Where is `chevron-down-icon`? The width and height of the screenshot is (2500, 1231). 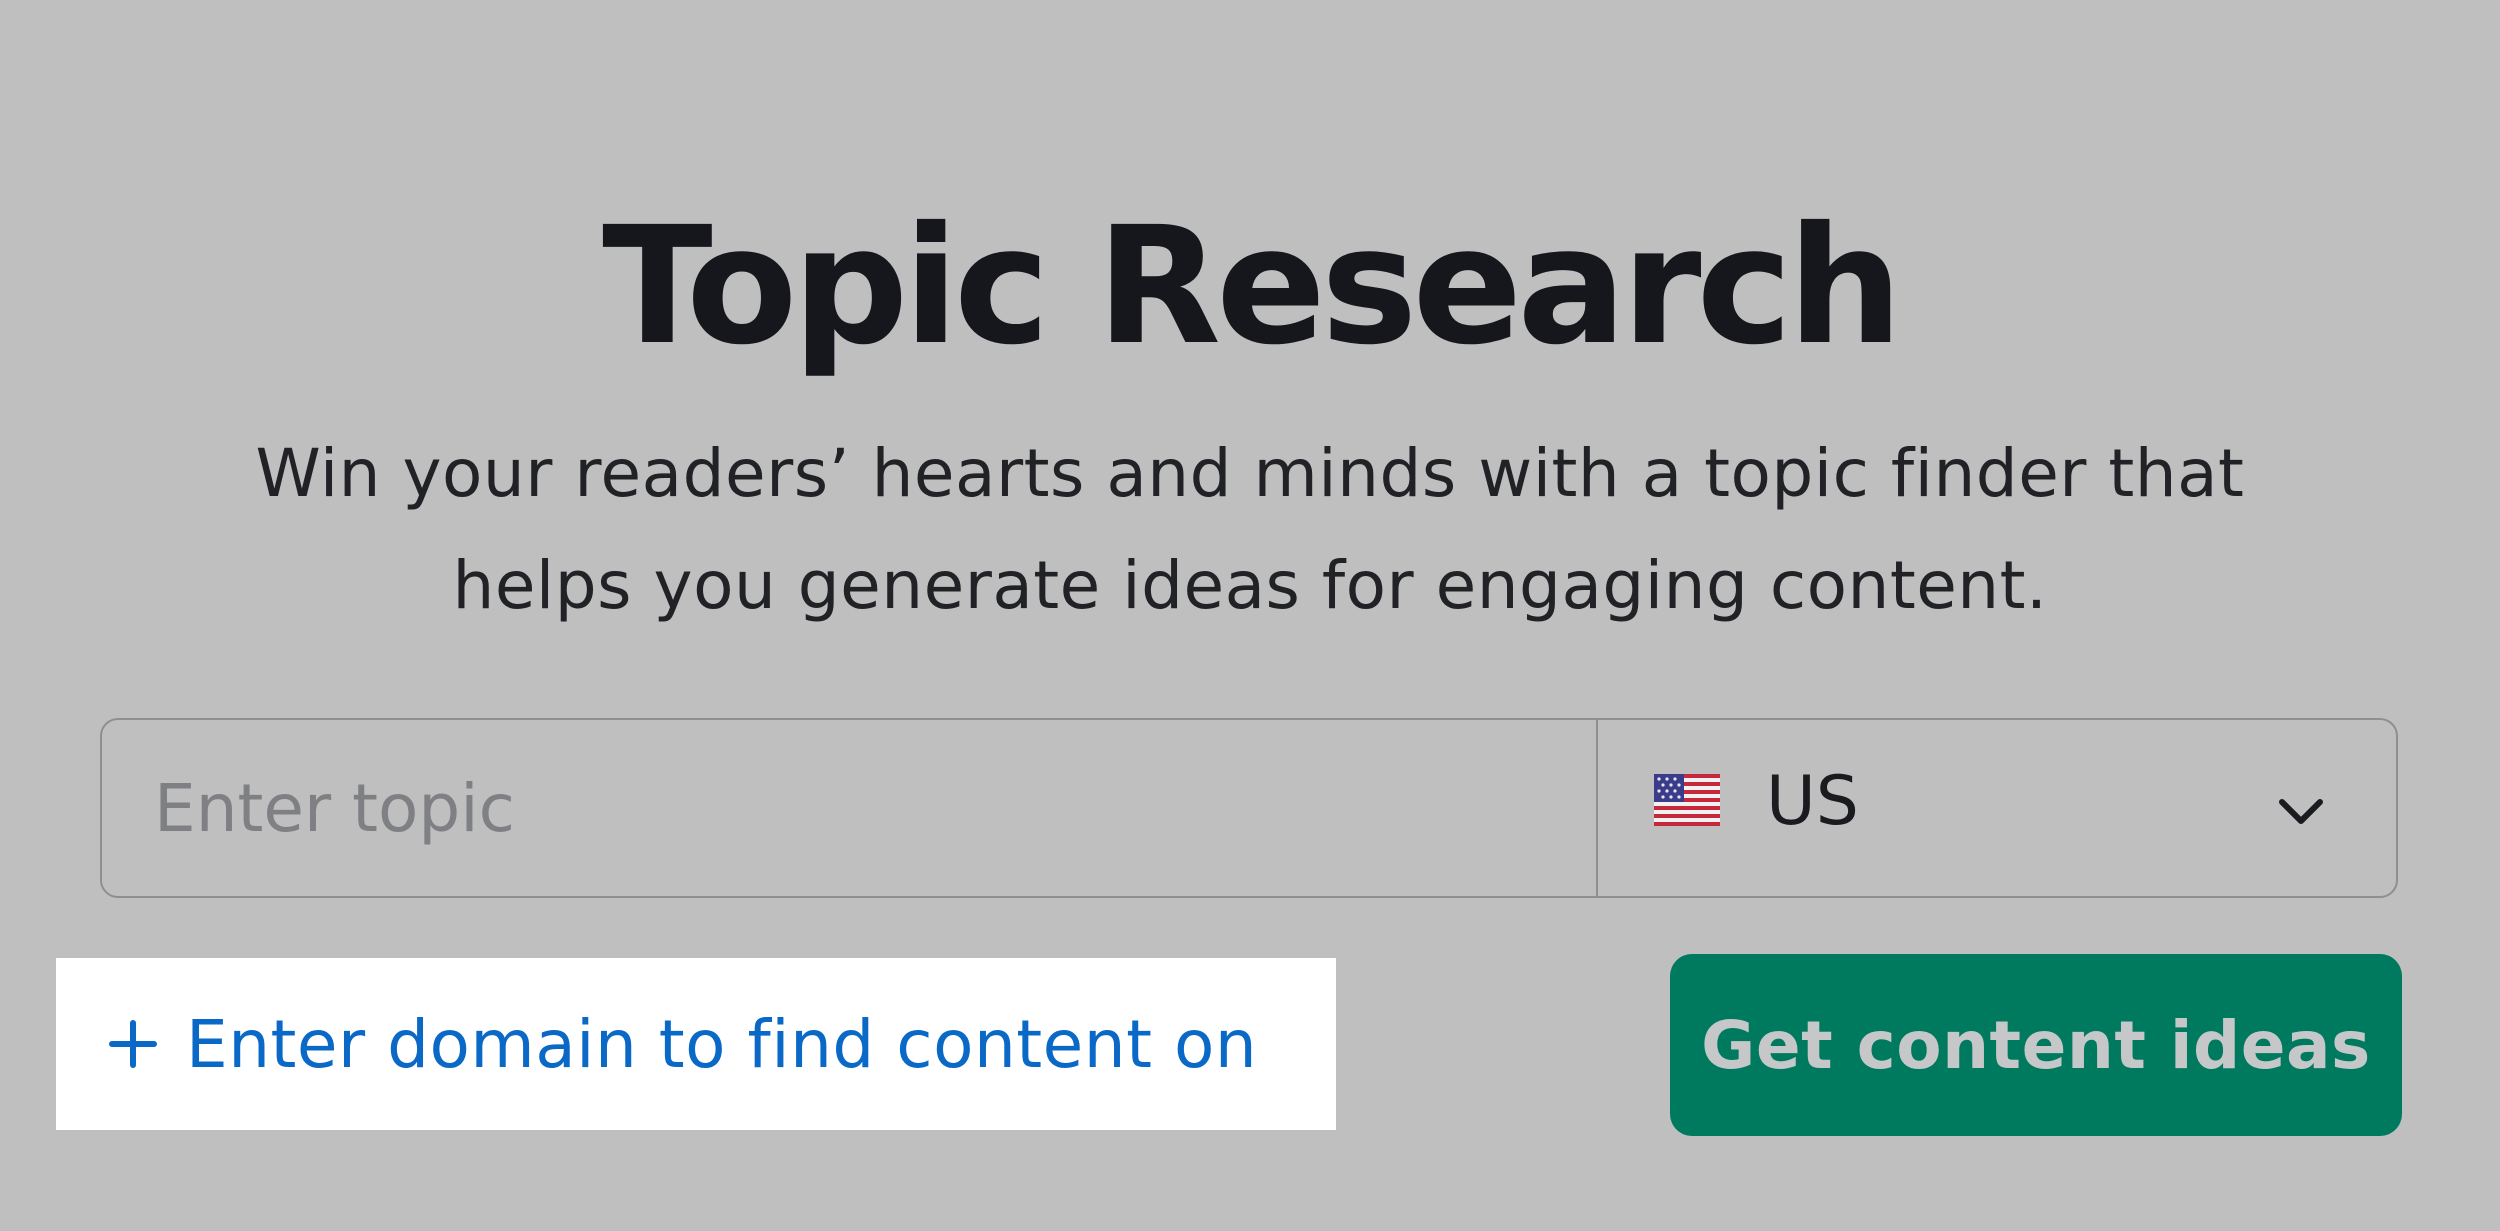 chevron-down-icon is located at coordinates (2301, 811).